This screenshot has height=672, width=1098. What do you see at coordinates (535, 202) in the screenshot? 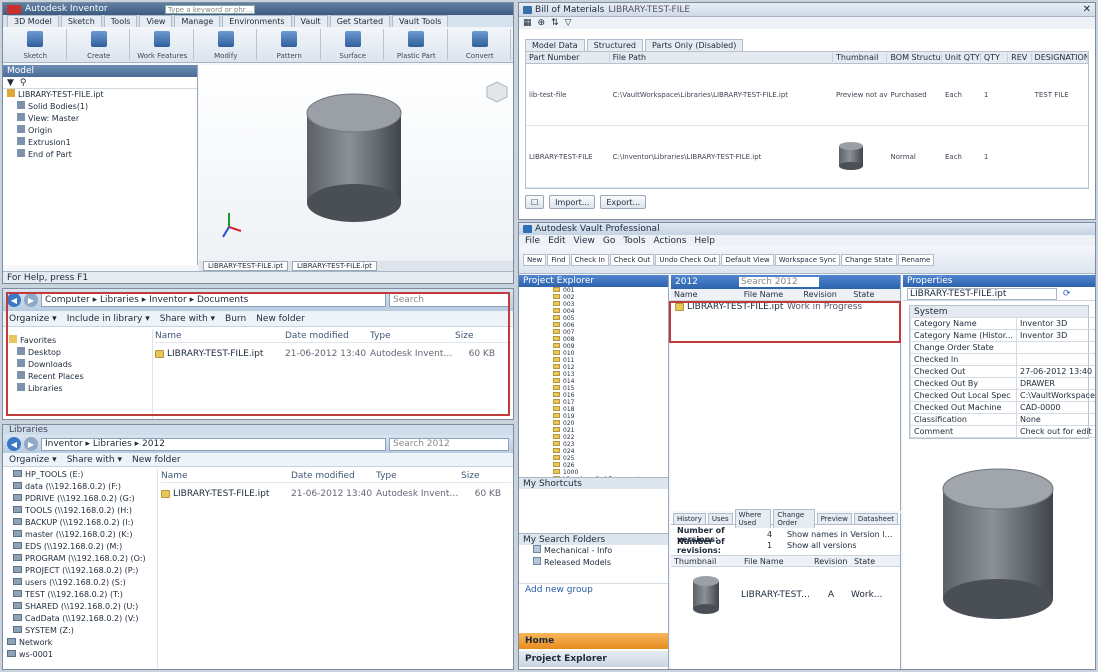
I see `bom-icon-button: ☐` at bounding box center [535, 202].